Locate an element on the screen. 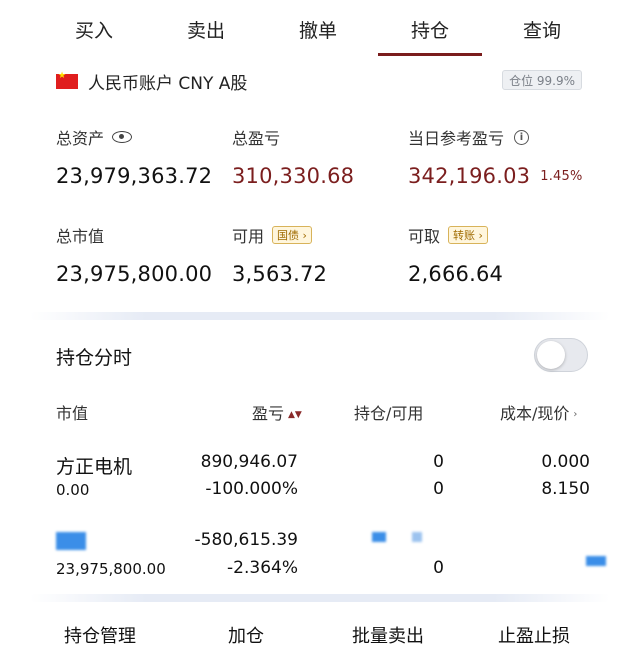  available-value: 3,563.72 is located at coordinates (280, 274).